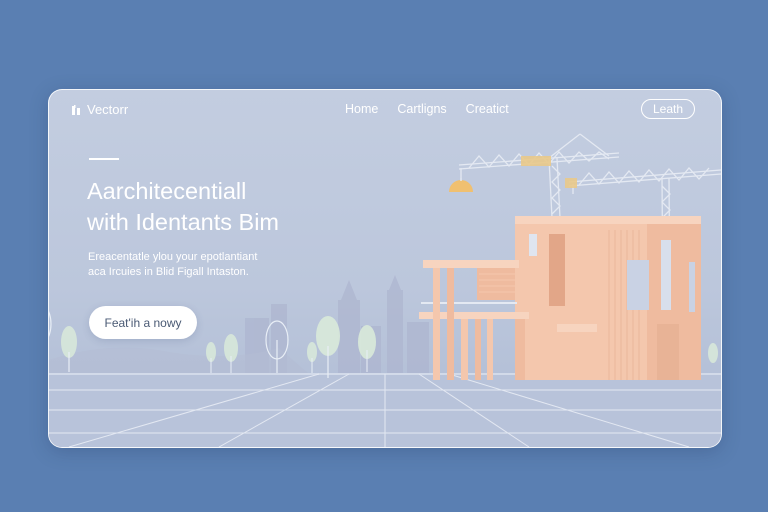 Image resolution: width=768 pixels, height=512 pixels. Describe the element at coordinates (183, 222) in the screenshot. I see `headline-line-2: with Identants Bim` at that location.